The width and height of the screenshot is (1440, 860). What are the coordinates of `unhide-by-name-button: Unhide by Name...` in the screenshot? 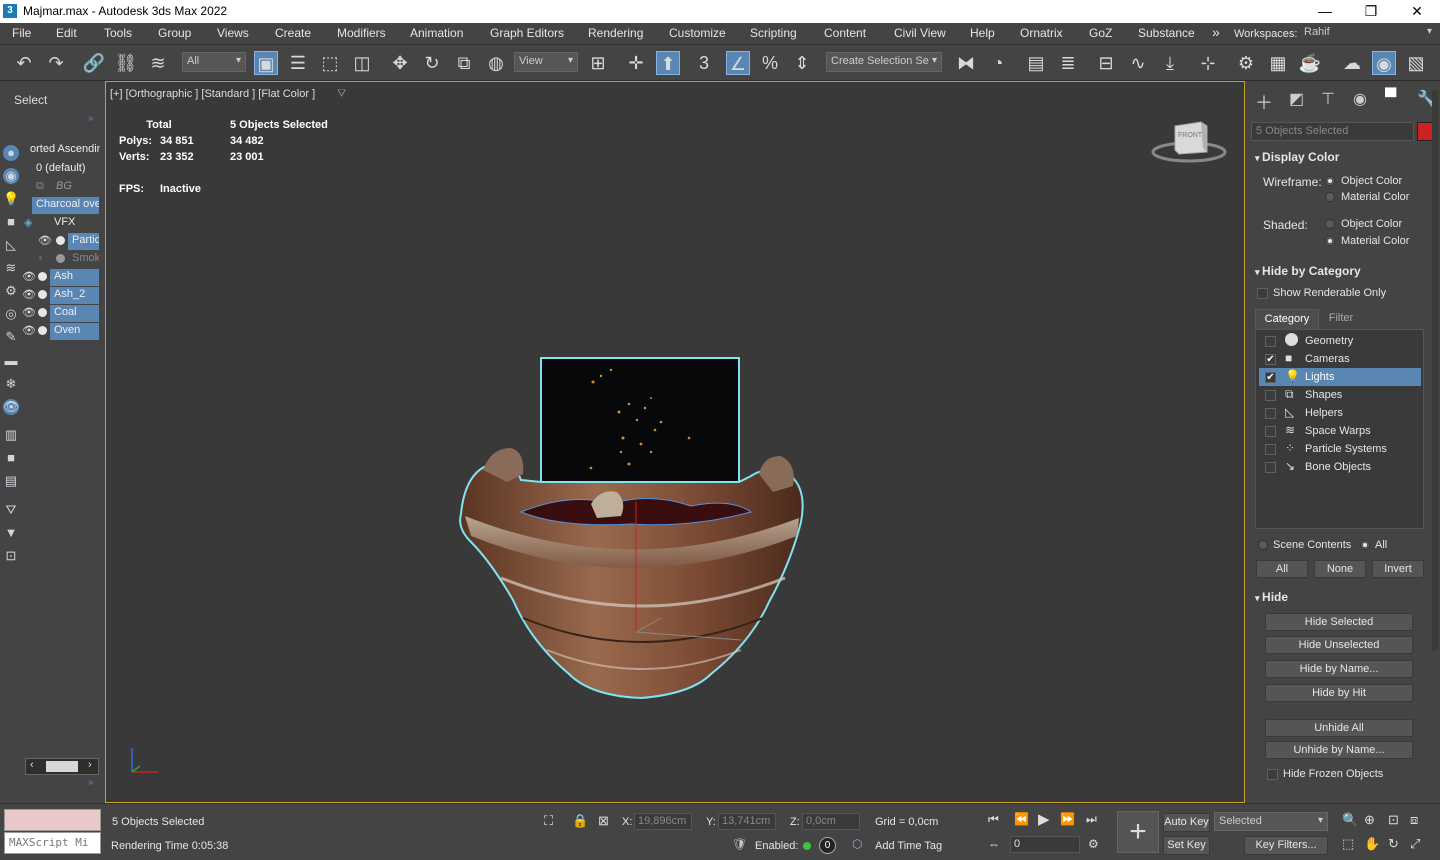 It's located at (1339, 750).